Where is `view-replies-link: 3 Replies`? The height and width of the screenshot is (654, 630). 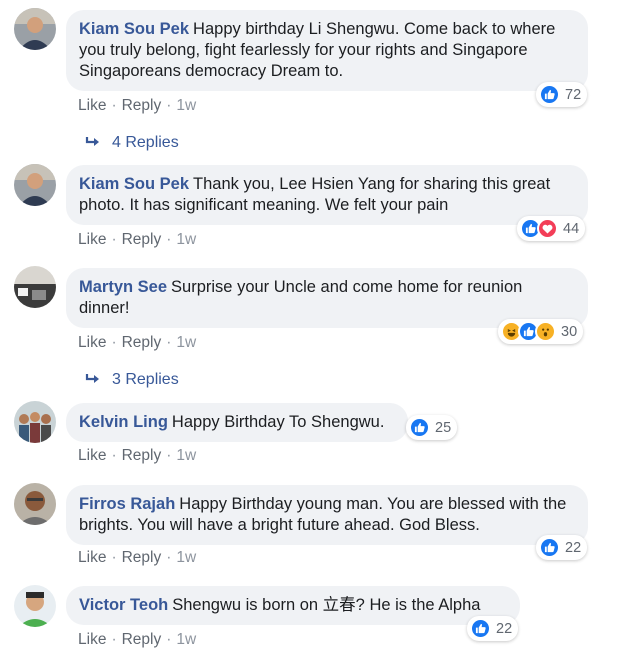
view-replies-link: 3 Replies is located at coordinates (131, 380).